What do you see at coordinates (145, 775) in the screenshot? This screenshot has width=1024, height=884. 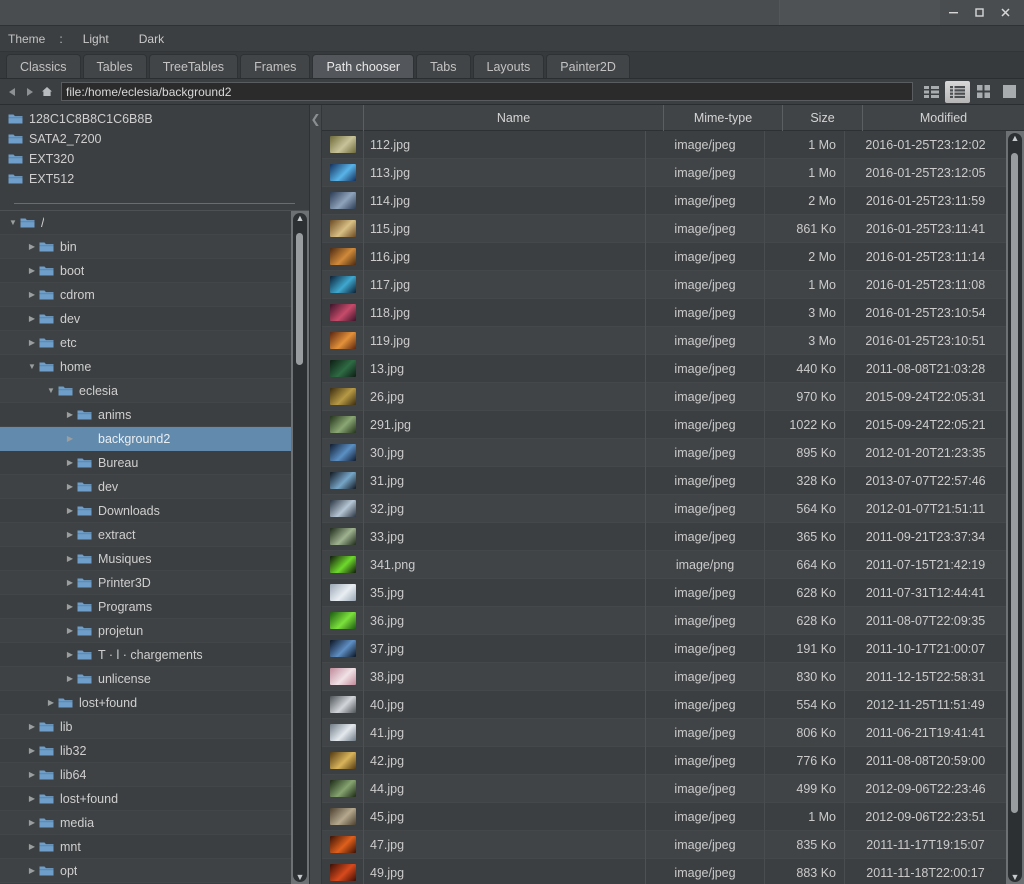 I see `tree-node-lib64: ▶ lib64` at bounding box center [145, 775].